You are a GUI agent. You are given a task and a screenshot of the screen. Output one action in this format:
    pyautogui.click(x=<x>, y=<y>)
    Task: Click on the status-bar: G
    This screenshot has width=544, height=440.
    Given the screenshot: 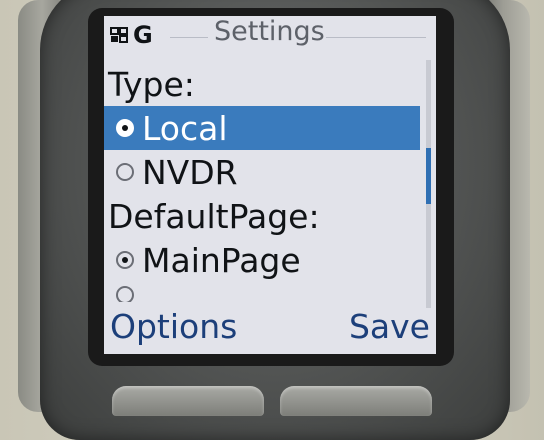 What is the action you would take?
    pyautogui.click(x=131, y=35)
    